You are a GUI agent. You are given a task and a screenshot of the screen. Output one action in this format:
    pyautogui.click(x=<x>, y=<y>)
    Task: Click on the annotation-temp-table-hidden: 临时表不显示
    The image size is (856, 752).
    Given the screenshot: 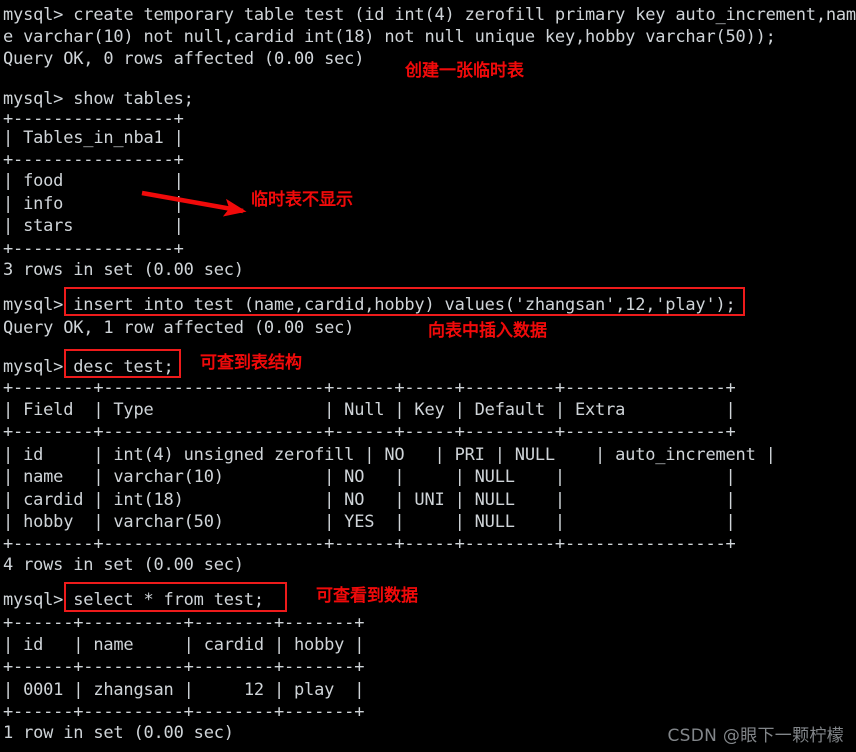 What is the action you would take?
    pyautogui.click(x=302, y=200)
    